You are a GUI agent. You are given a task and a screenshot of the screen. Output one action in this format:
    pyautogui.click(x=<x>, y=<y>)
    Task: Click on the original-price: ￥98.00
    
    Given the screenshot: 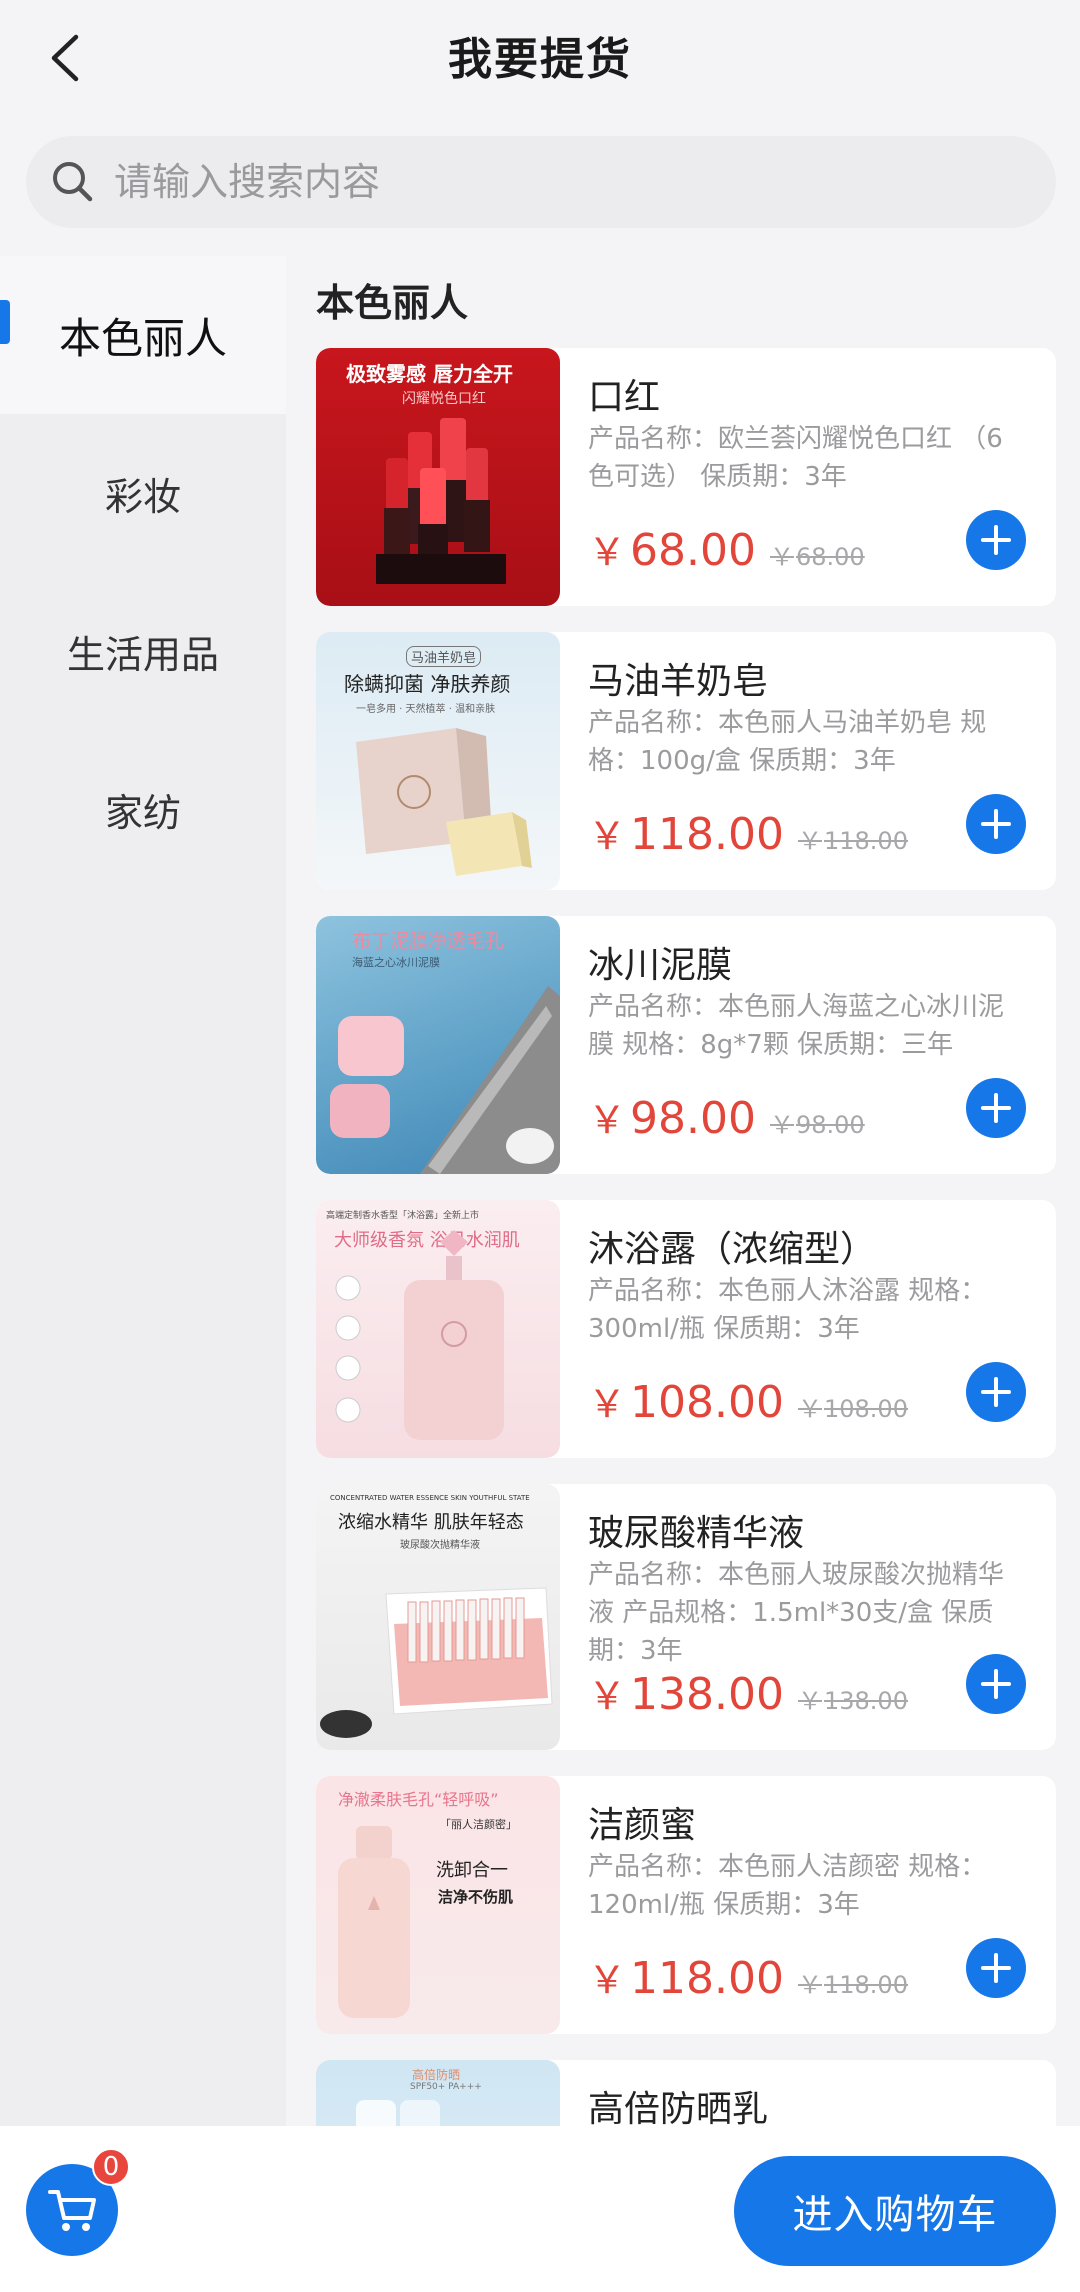 What is the action you would take?
    pyautogui.click(x=817, y=1122)
    